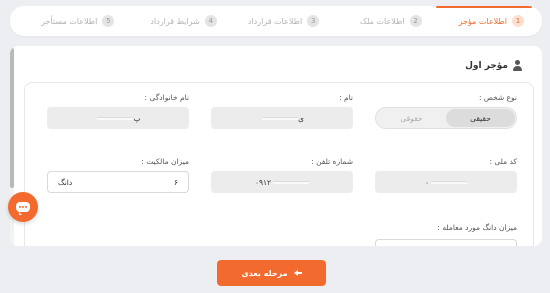 This screenshot has width=550, height=293. I want to click on ownership-input: دانگ ۶, so click(118, 182).